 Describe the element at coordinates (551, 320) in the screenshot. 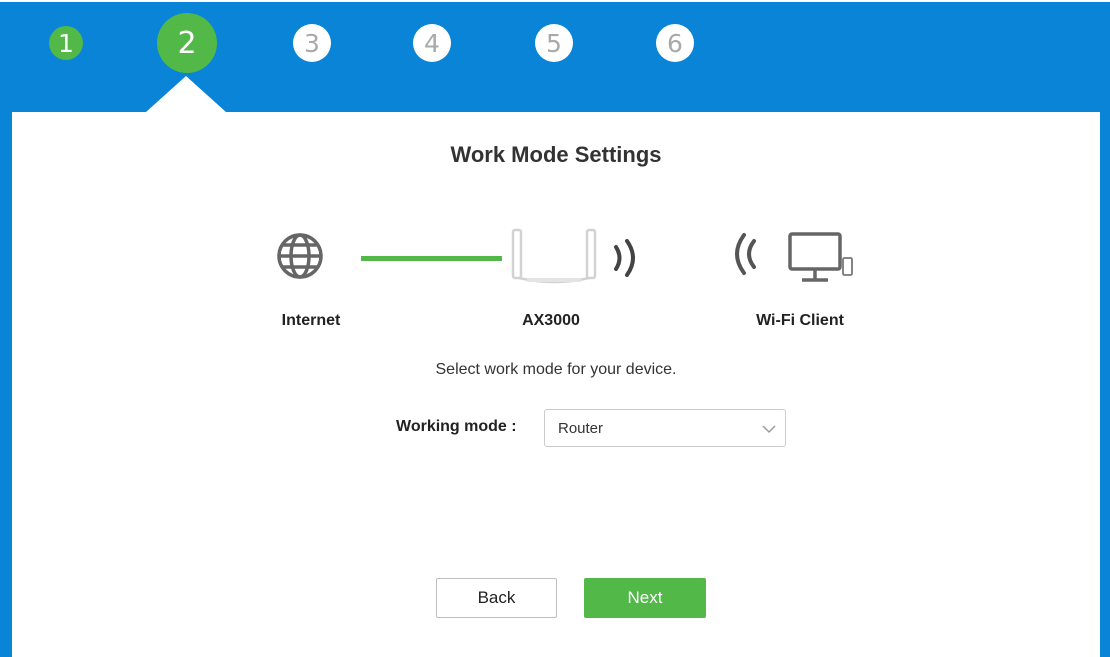

I see `device-model-label: AX3000` at that location.